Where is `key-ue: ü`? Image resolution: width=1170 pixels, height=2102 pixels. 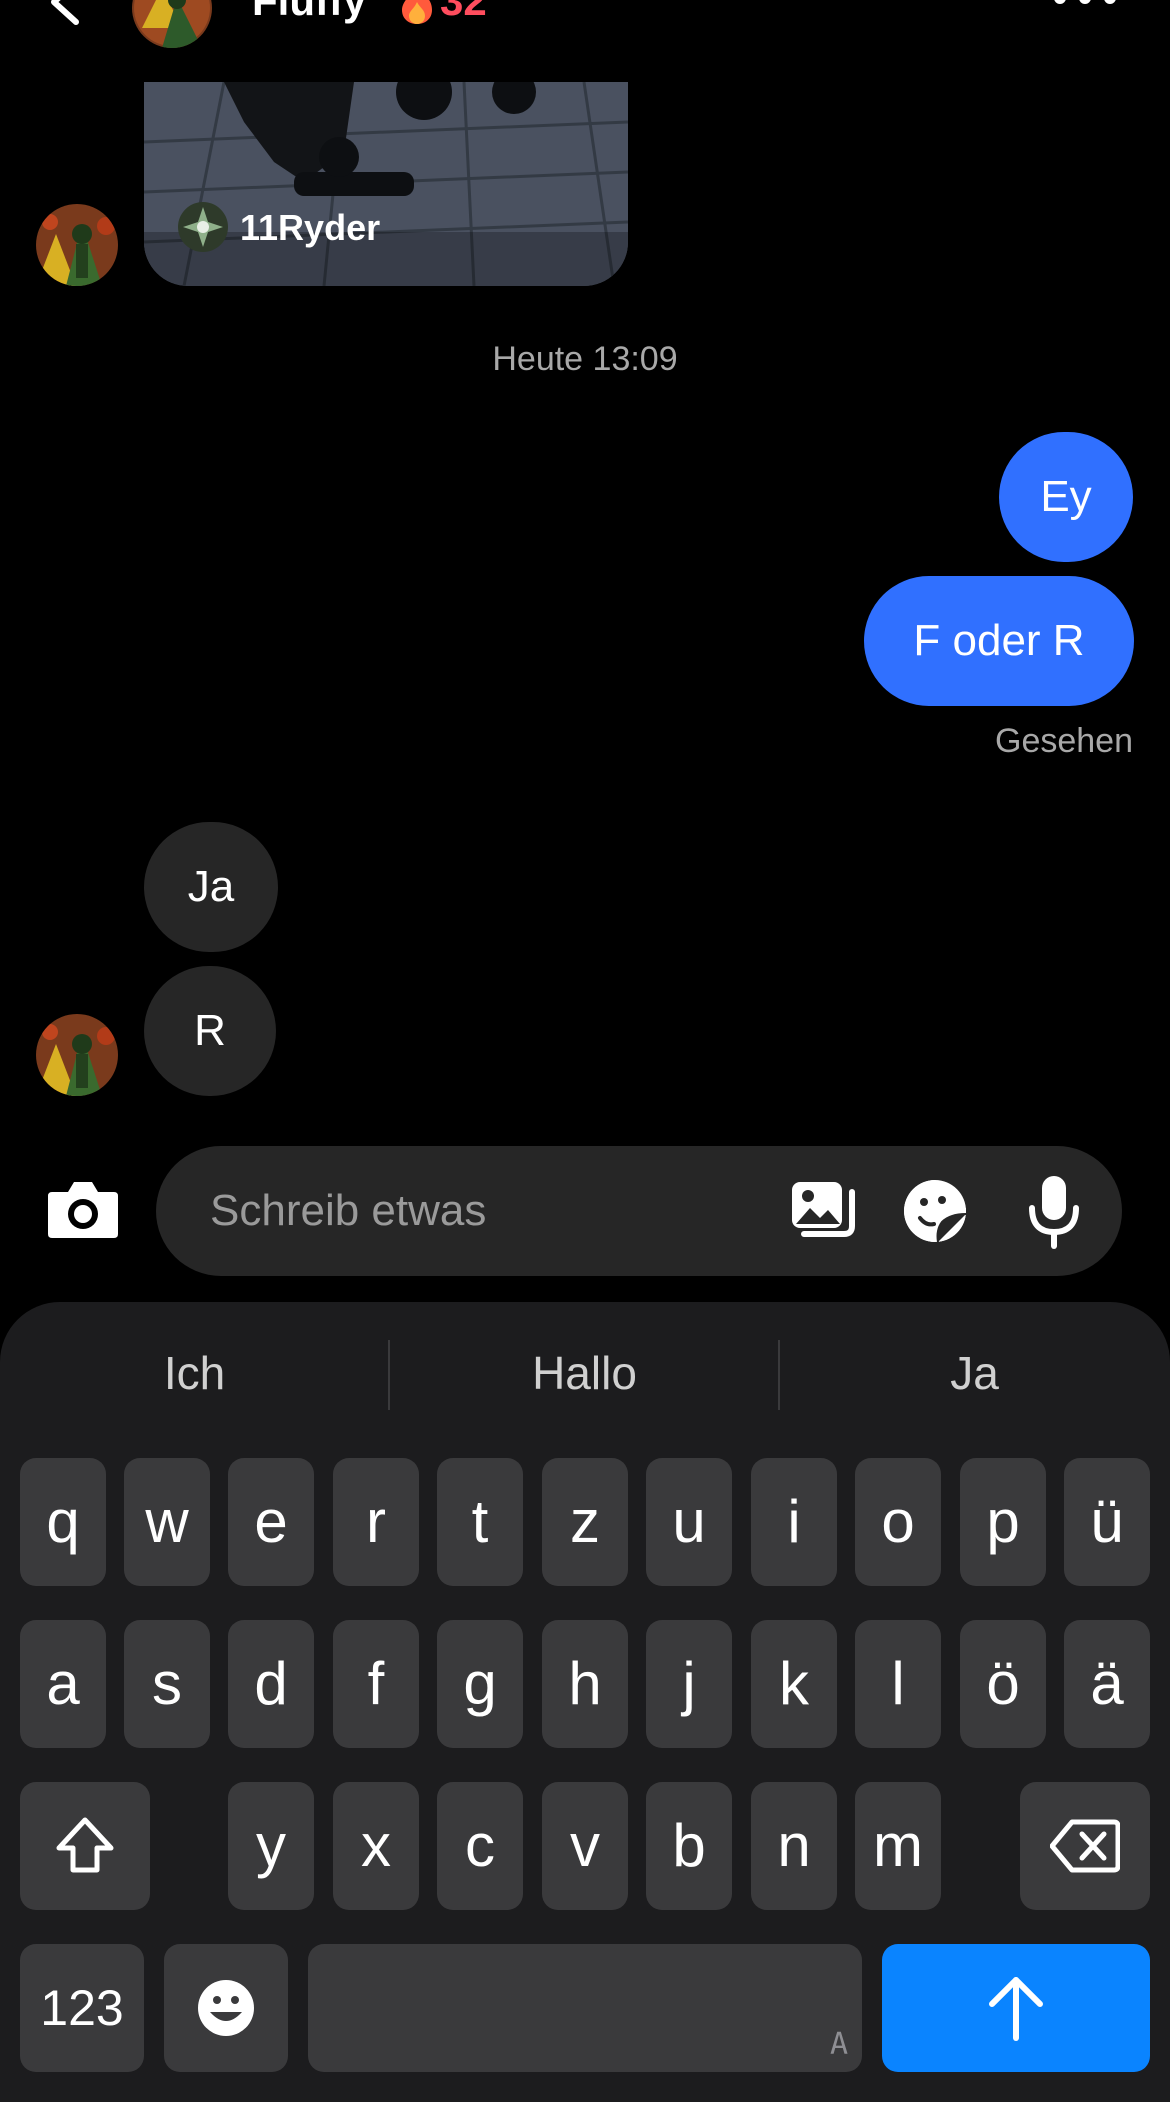 key-ue: ü is located at coordinates (1107, 1522).